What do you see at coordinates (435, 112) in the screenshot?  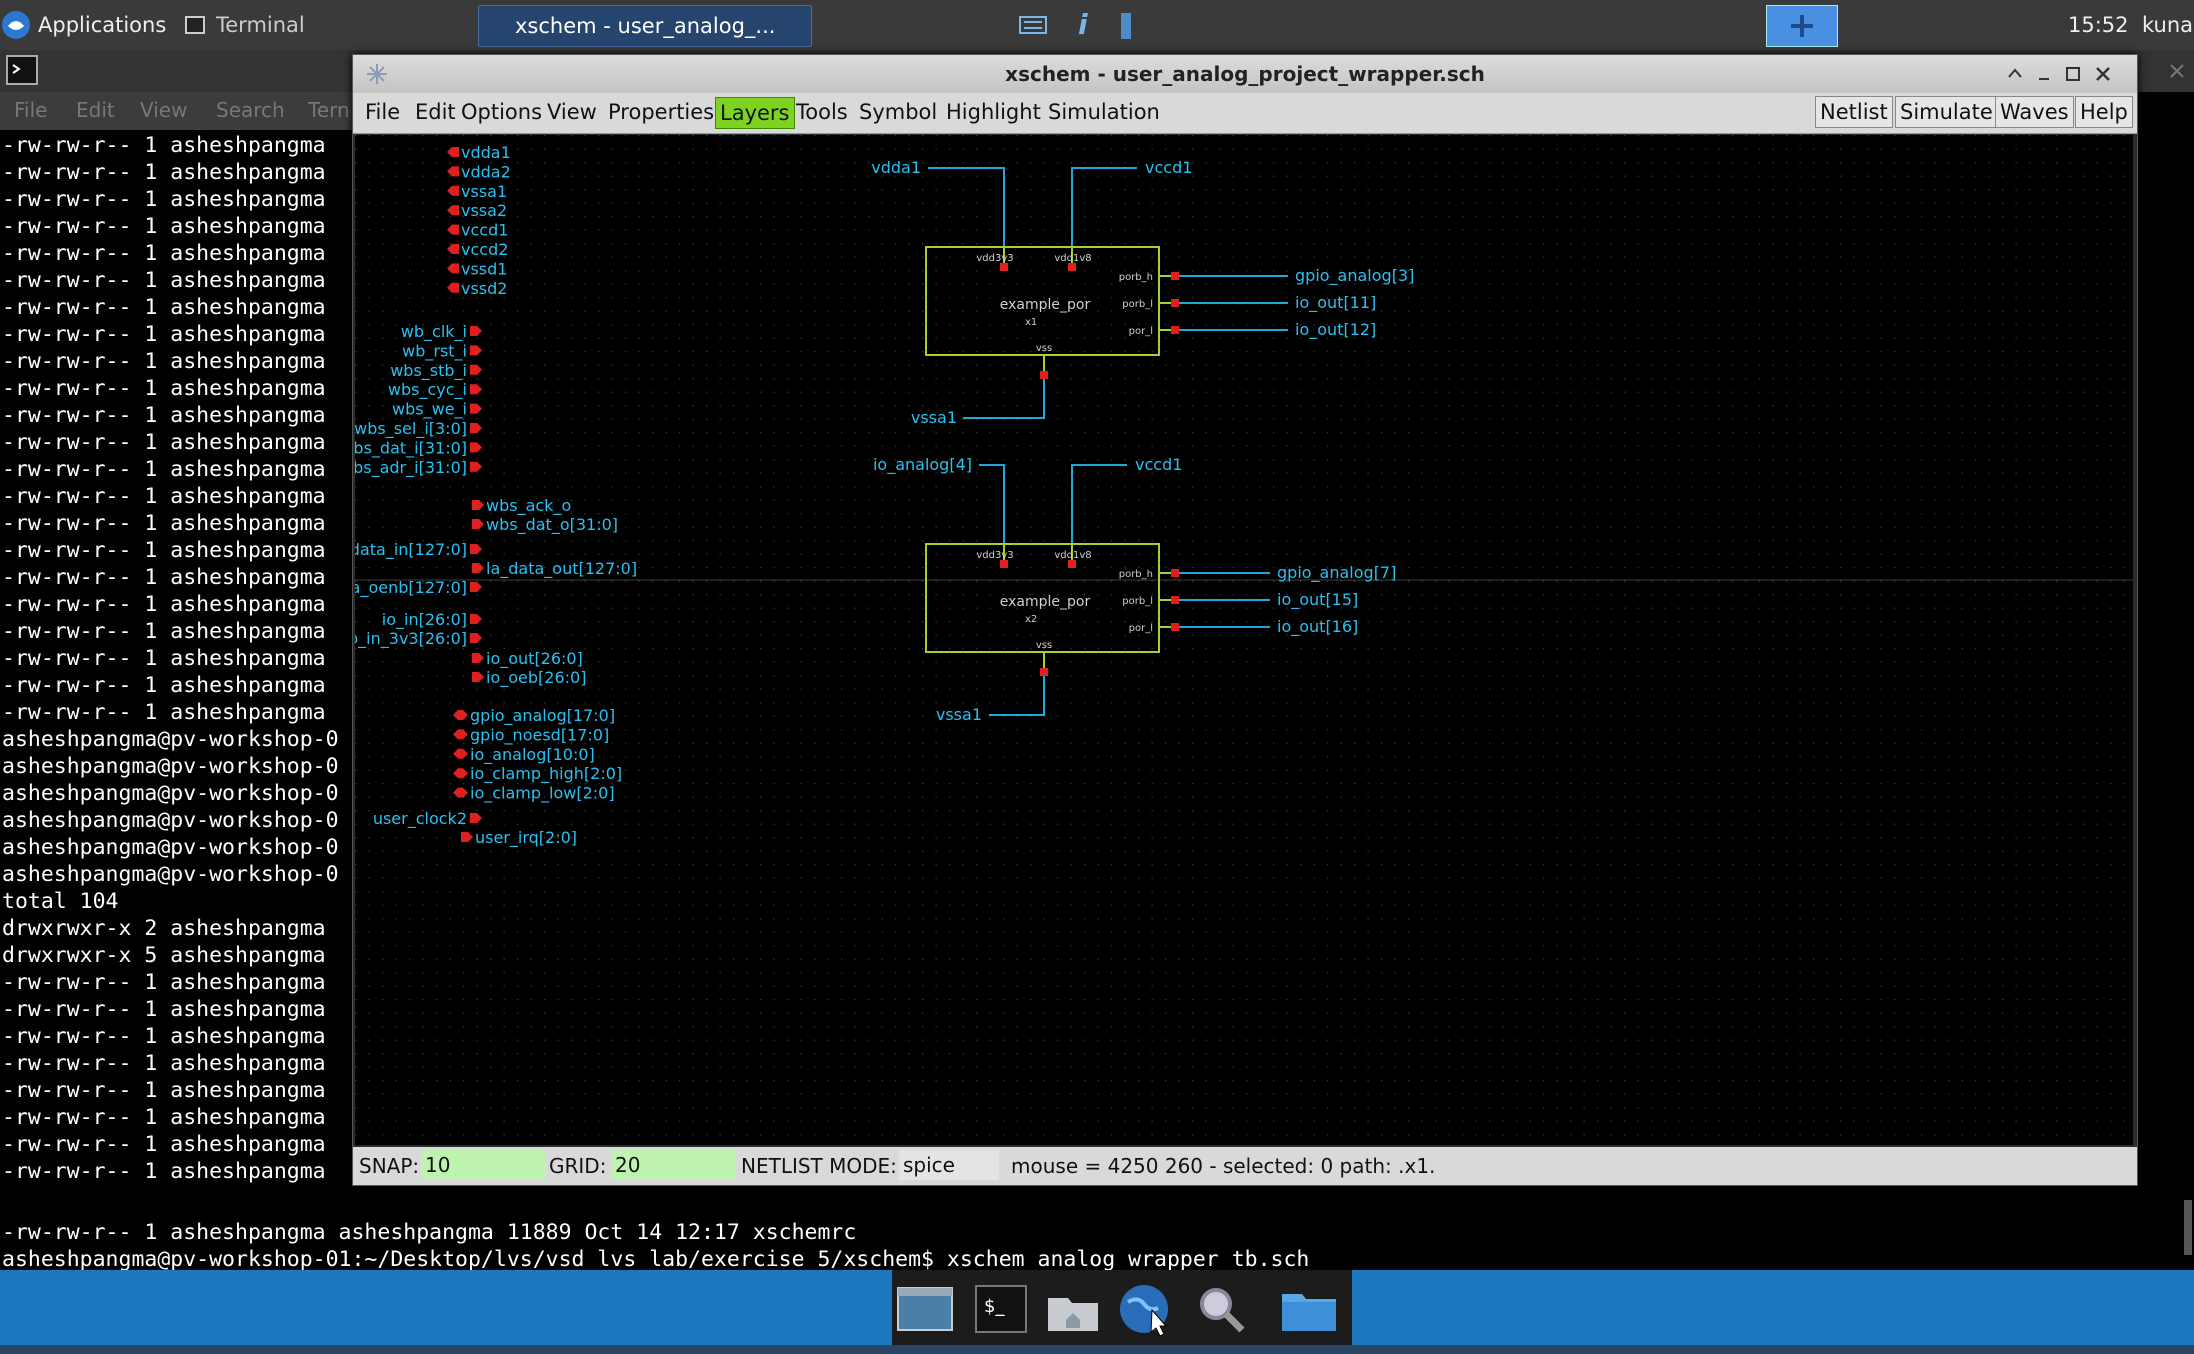 I see `menu-edit: Edit` at bounding box center [435, 112].